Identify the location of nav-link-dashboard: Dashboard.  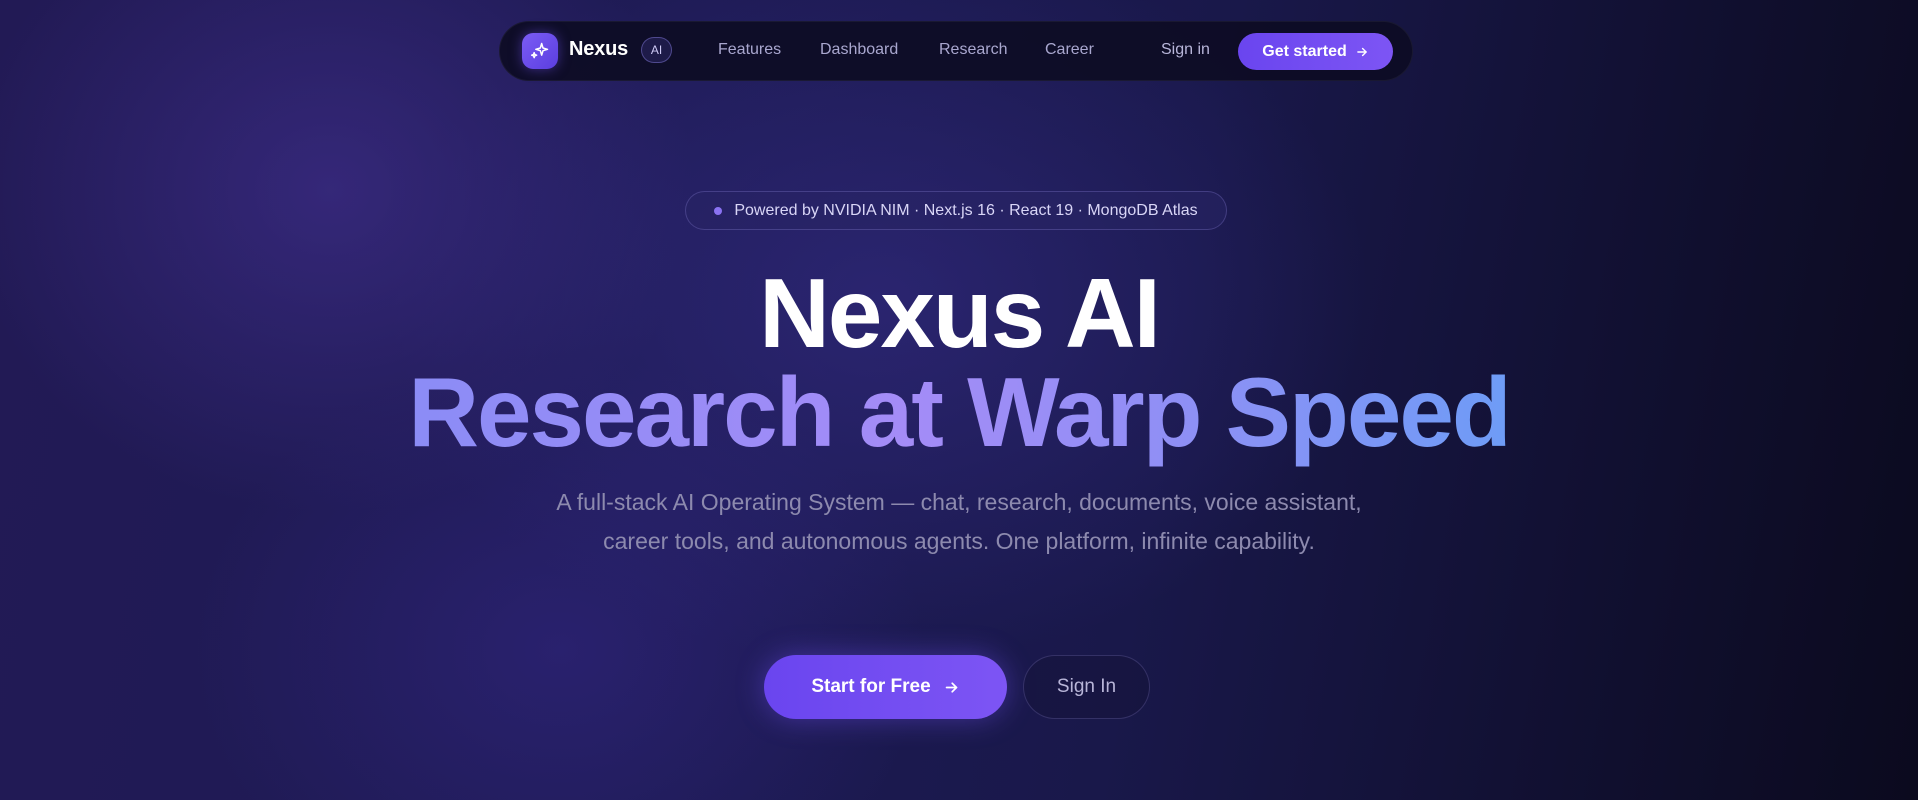
(859, 50).